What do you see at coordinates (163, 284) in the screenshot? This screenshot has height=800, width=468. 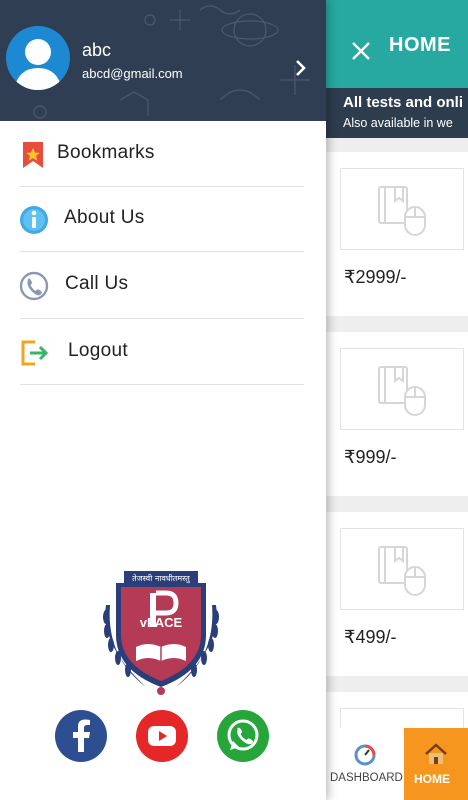 I see `menu-item-call-us: Call Us` at bounding box center [163, 284].